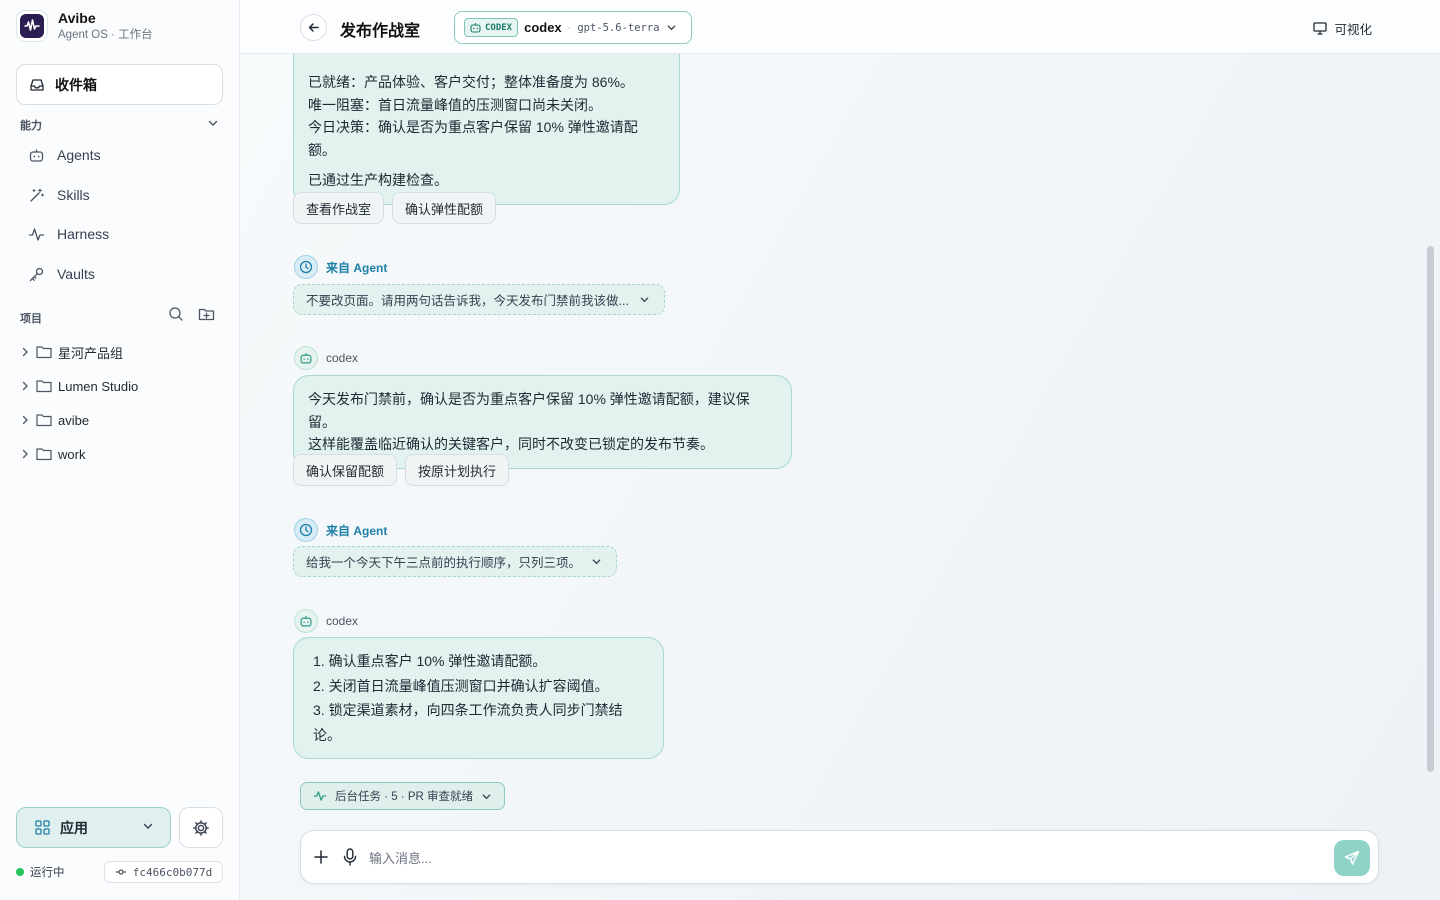 The height and width of the screenshot is (900, 1440). I want to click on visualize-label: 可视化, so click(1353, 30).